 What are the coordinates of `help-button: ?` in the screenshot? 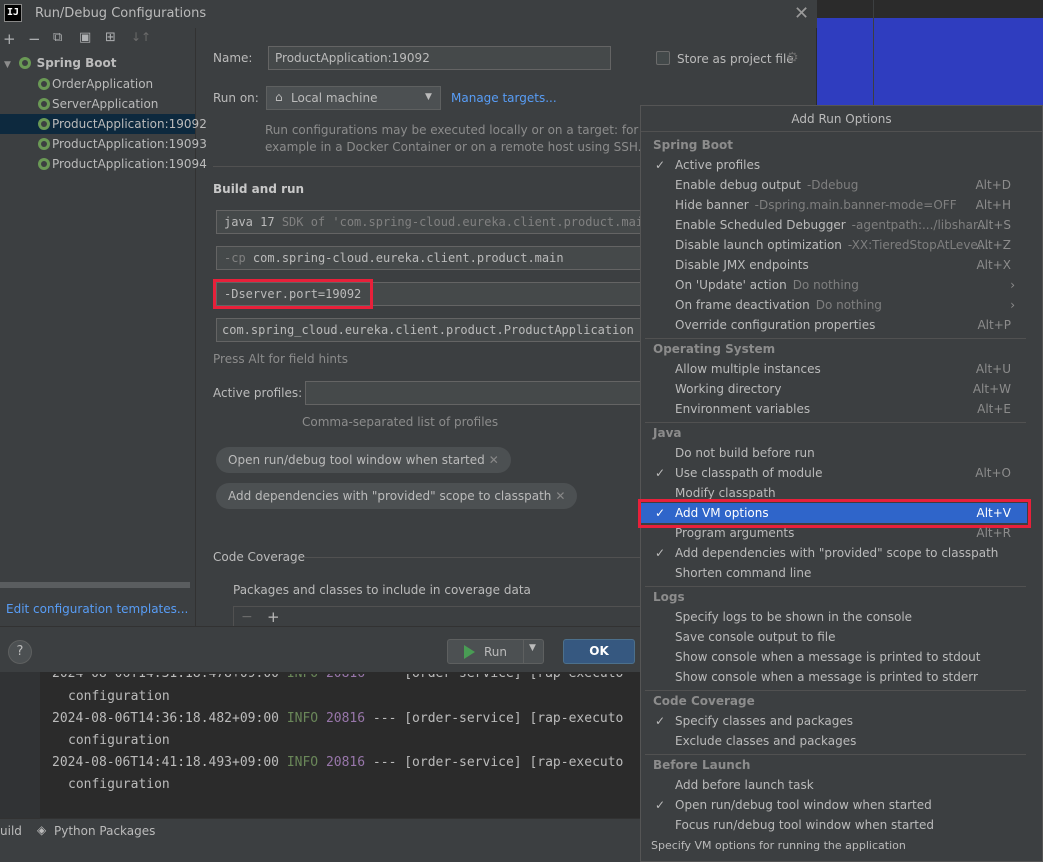 It's located at (20, 652).